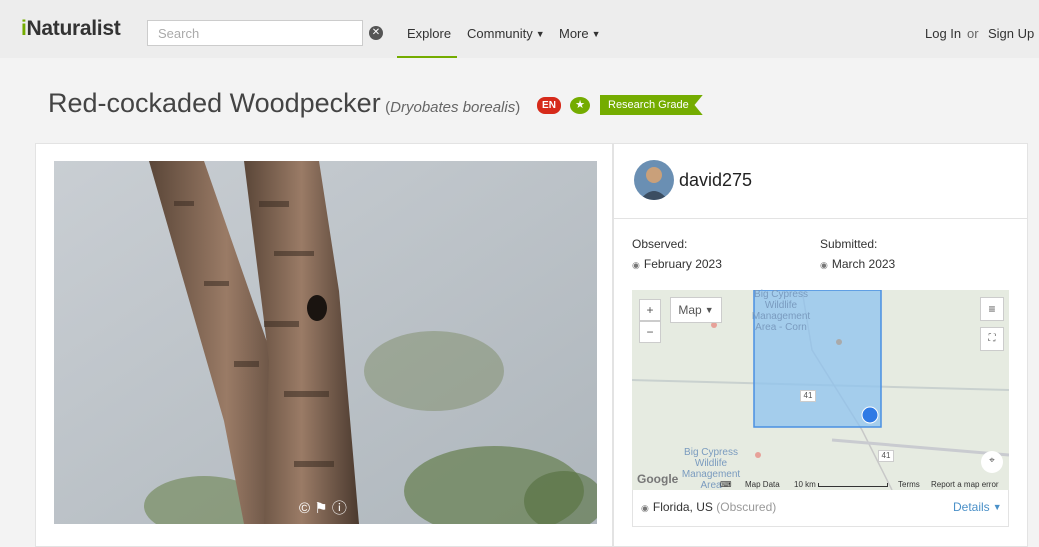  What do you see at coordinates (320, 508) in the screenshot?
I see `flag-icon: ⚑` at bounding box center [320, 508].